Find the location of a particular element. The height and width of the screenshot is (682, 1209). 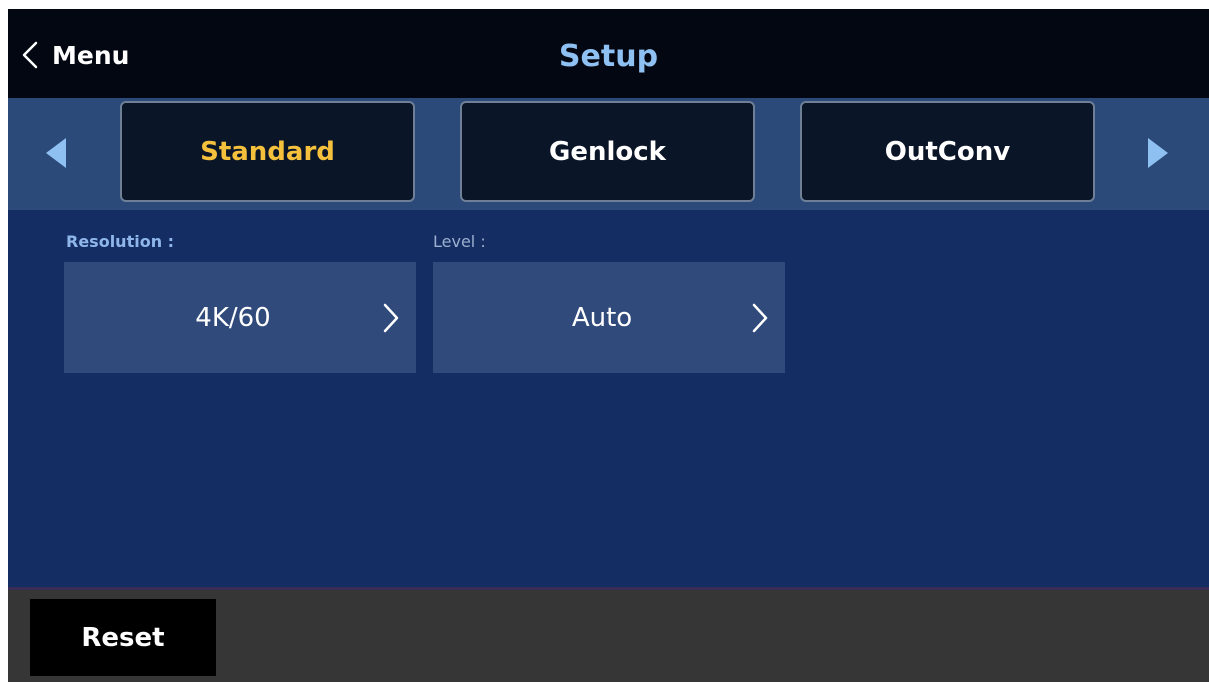

level-select: Auto is located at coordinates (609, 317).